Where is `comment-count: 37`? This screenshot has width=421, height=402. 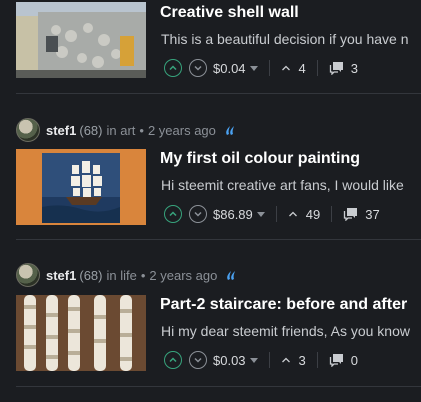 comment-count: 37 is located at coordinates (372, 214).